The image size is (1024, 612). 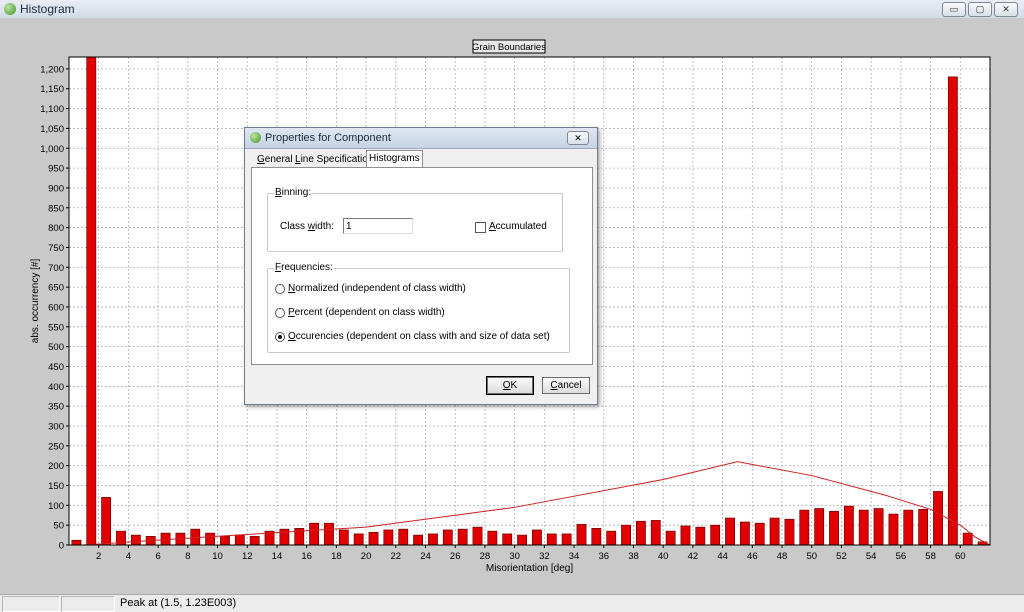 I want to click on percent-radio, so click(x=280, y=313).